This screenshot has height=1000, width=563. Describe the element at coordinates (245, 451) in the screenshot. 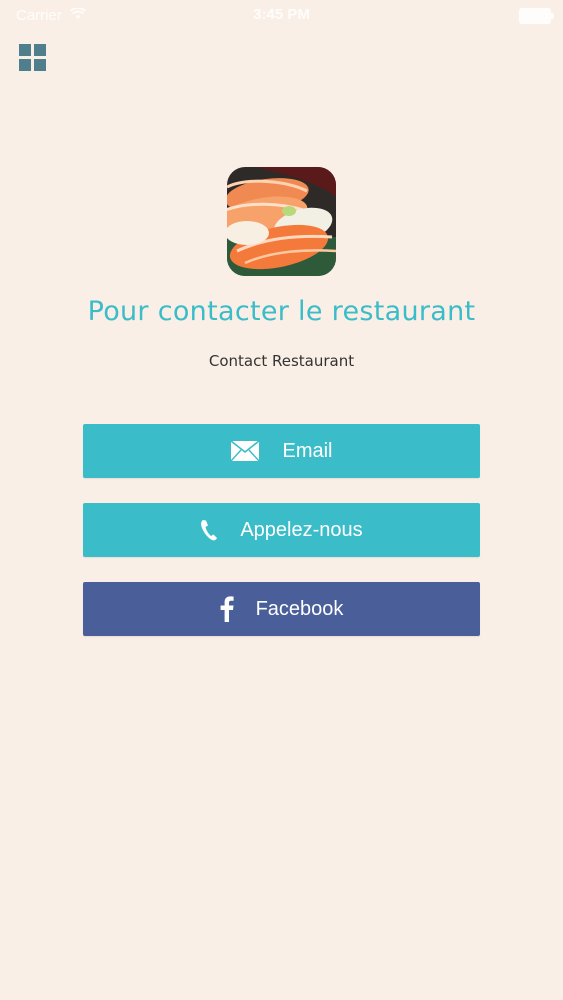

I see `envelope-icon` at that location.